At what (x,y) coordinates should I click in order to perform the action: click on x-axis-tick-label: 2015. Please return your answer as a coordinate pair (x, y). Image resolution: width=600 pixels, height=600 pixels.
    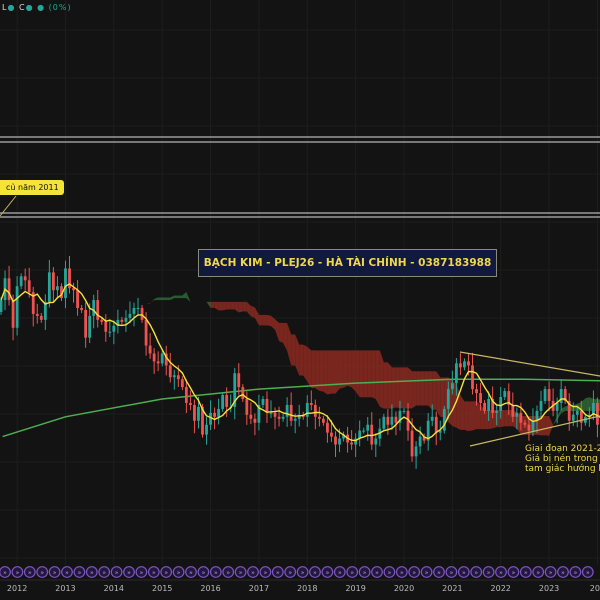
    Looking at the image, I should click on (162, 588).